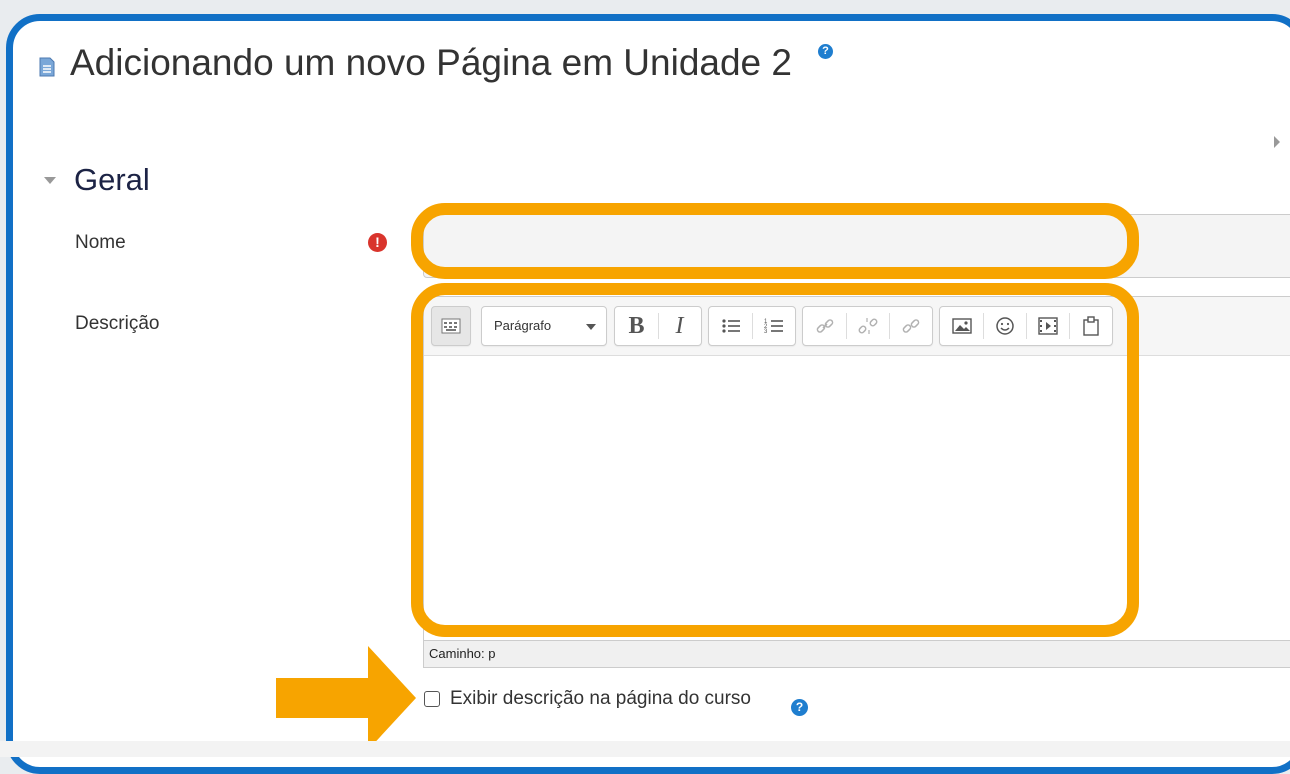 The width and height of the screenshot is (1290, 774). I want to click on caret-down-icon, so click(50, 180).